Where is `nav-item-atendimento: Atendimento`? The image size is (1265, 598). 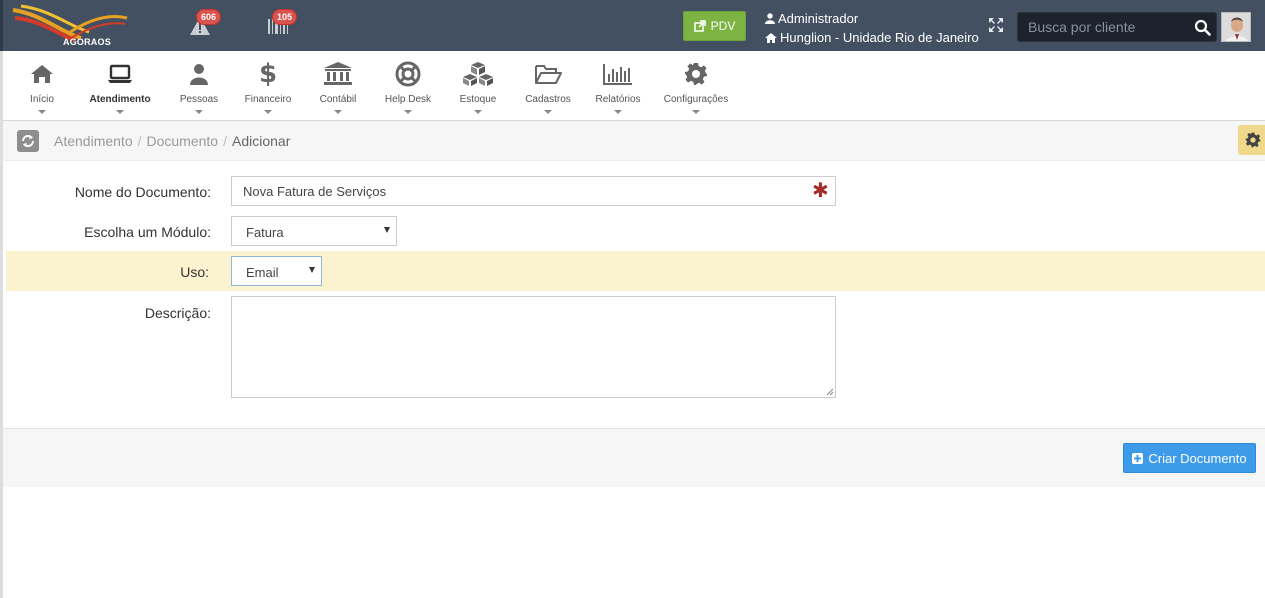 nav-item-atendimento: Atendimento is located at coordinates (120, 86).